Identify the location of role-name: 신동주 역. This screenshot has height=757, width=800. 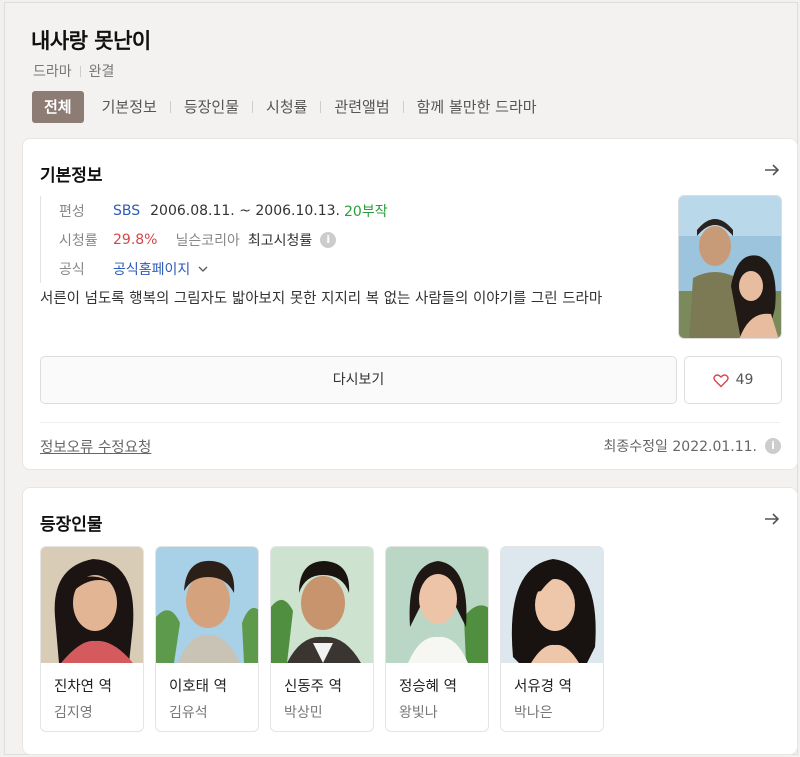
(313, 687).